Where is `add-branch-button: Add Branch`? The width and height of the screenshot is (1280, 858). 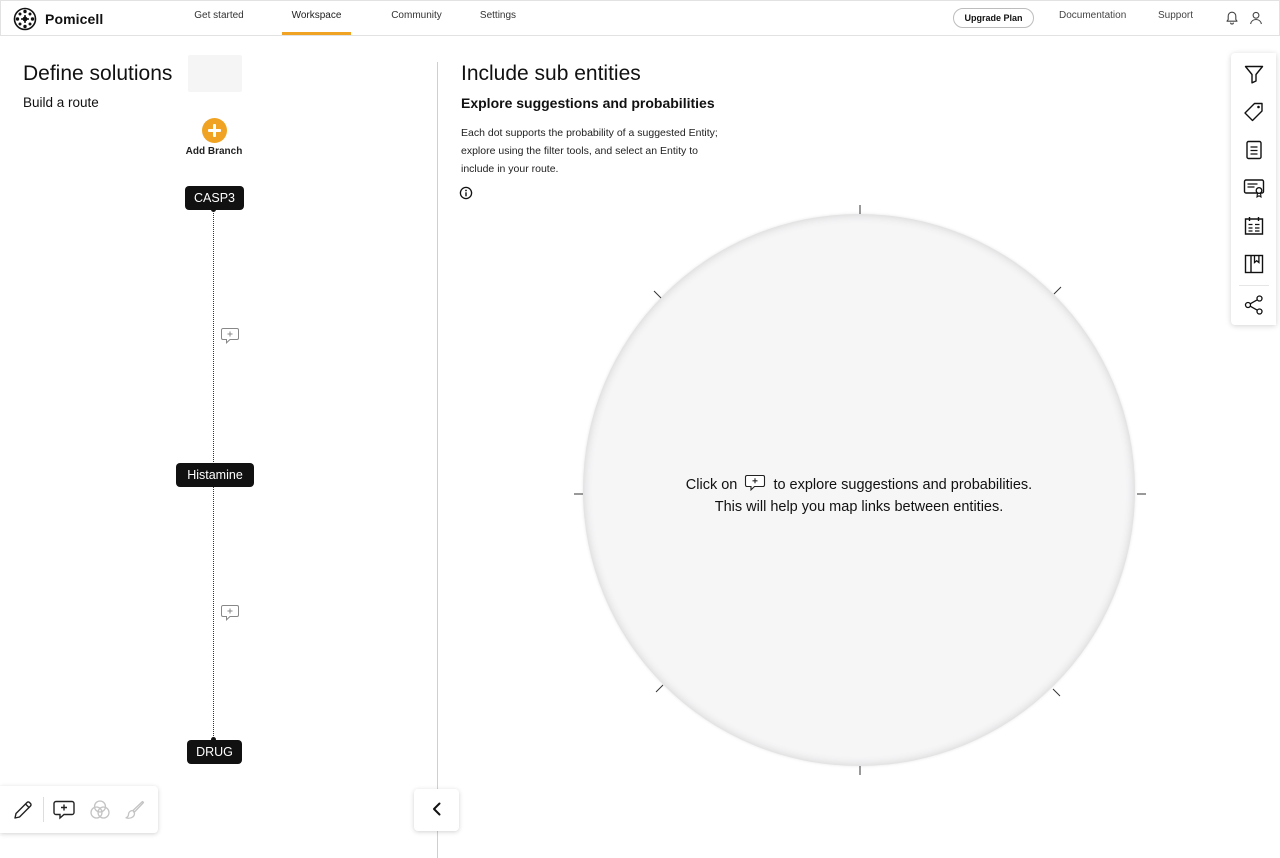 add-branch-button: Add Branch is located at coordinates (214, 137).